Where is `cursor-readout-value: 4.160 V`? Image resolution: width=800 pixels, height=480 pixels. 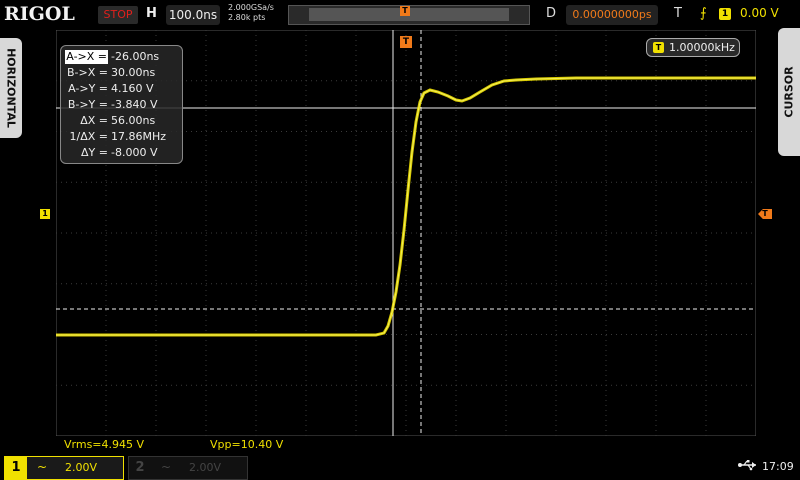 cursor-readout-value: 4.160 V is located at coordinates (132, 88).